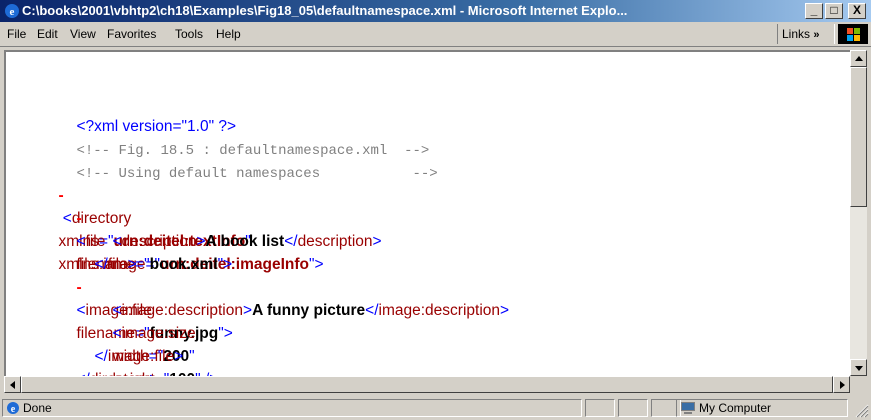  What do you see at coordinates (858, 137) in the screenshot?
I see `vertical-scroll-thumb` at bounding box center [858, 137].